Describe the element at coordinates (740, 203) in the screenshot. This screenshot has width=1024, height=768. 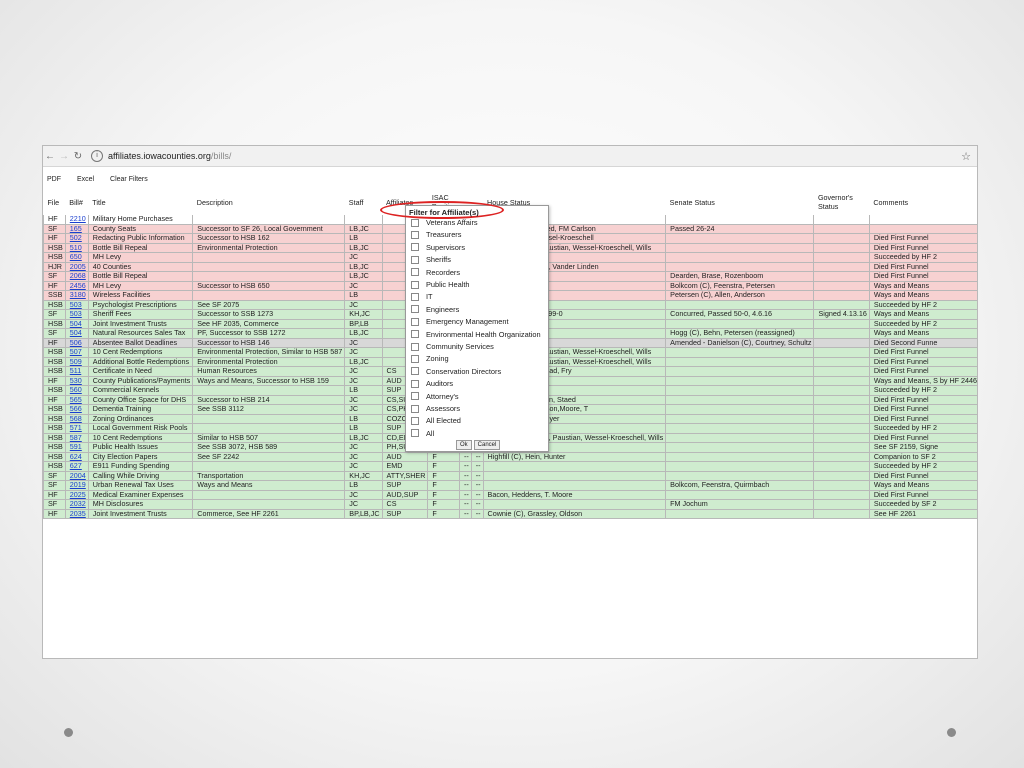
I see `column-header: Senate Status` at that location.